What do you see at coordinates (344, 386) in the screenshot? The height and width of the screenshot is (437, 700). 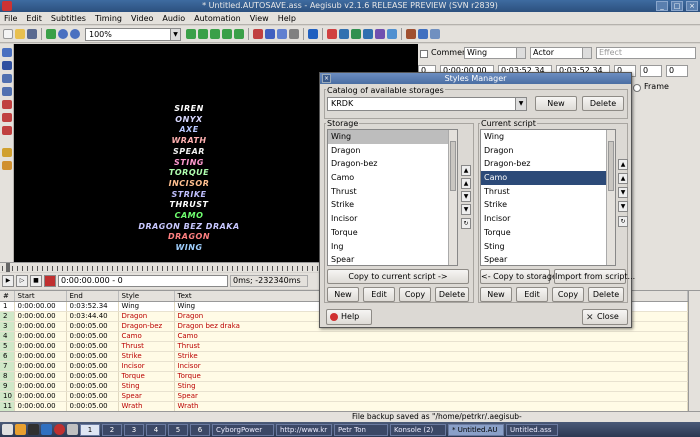 I see `table-row: 9 0:00:00.00 0:00:05.00 Sting Sting` at bounding box center [344, 386].